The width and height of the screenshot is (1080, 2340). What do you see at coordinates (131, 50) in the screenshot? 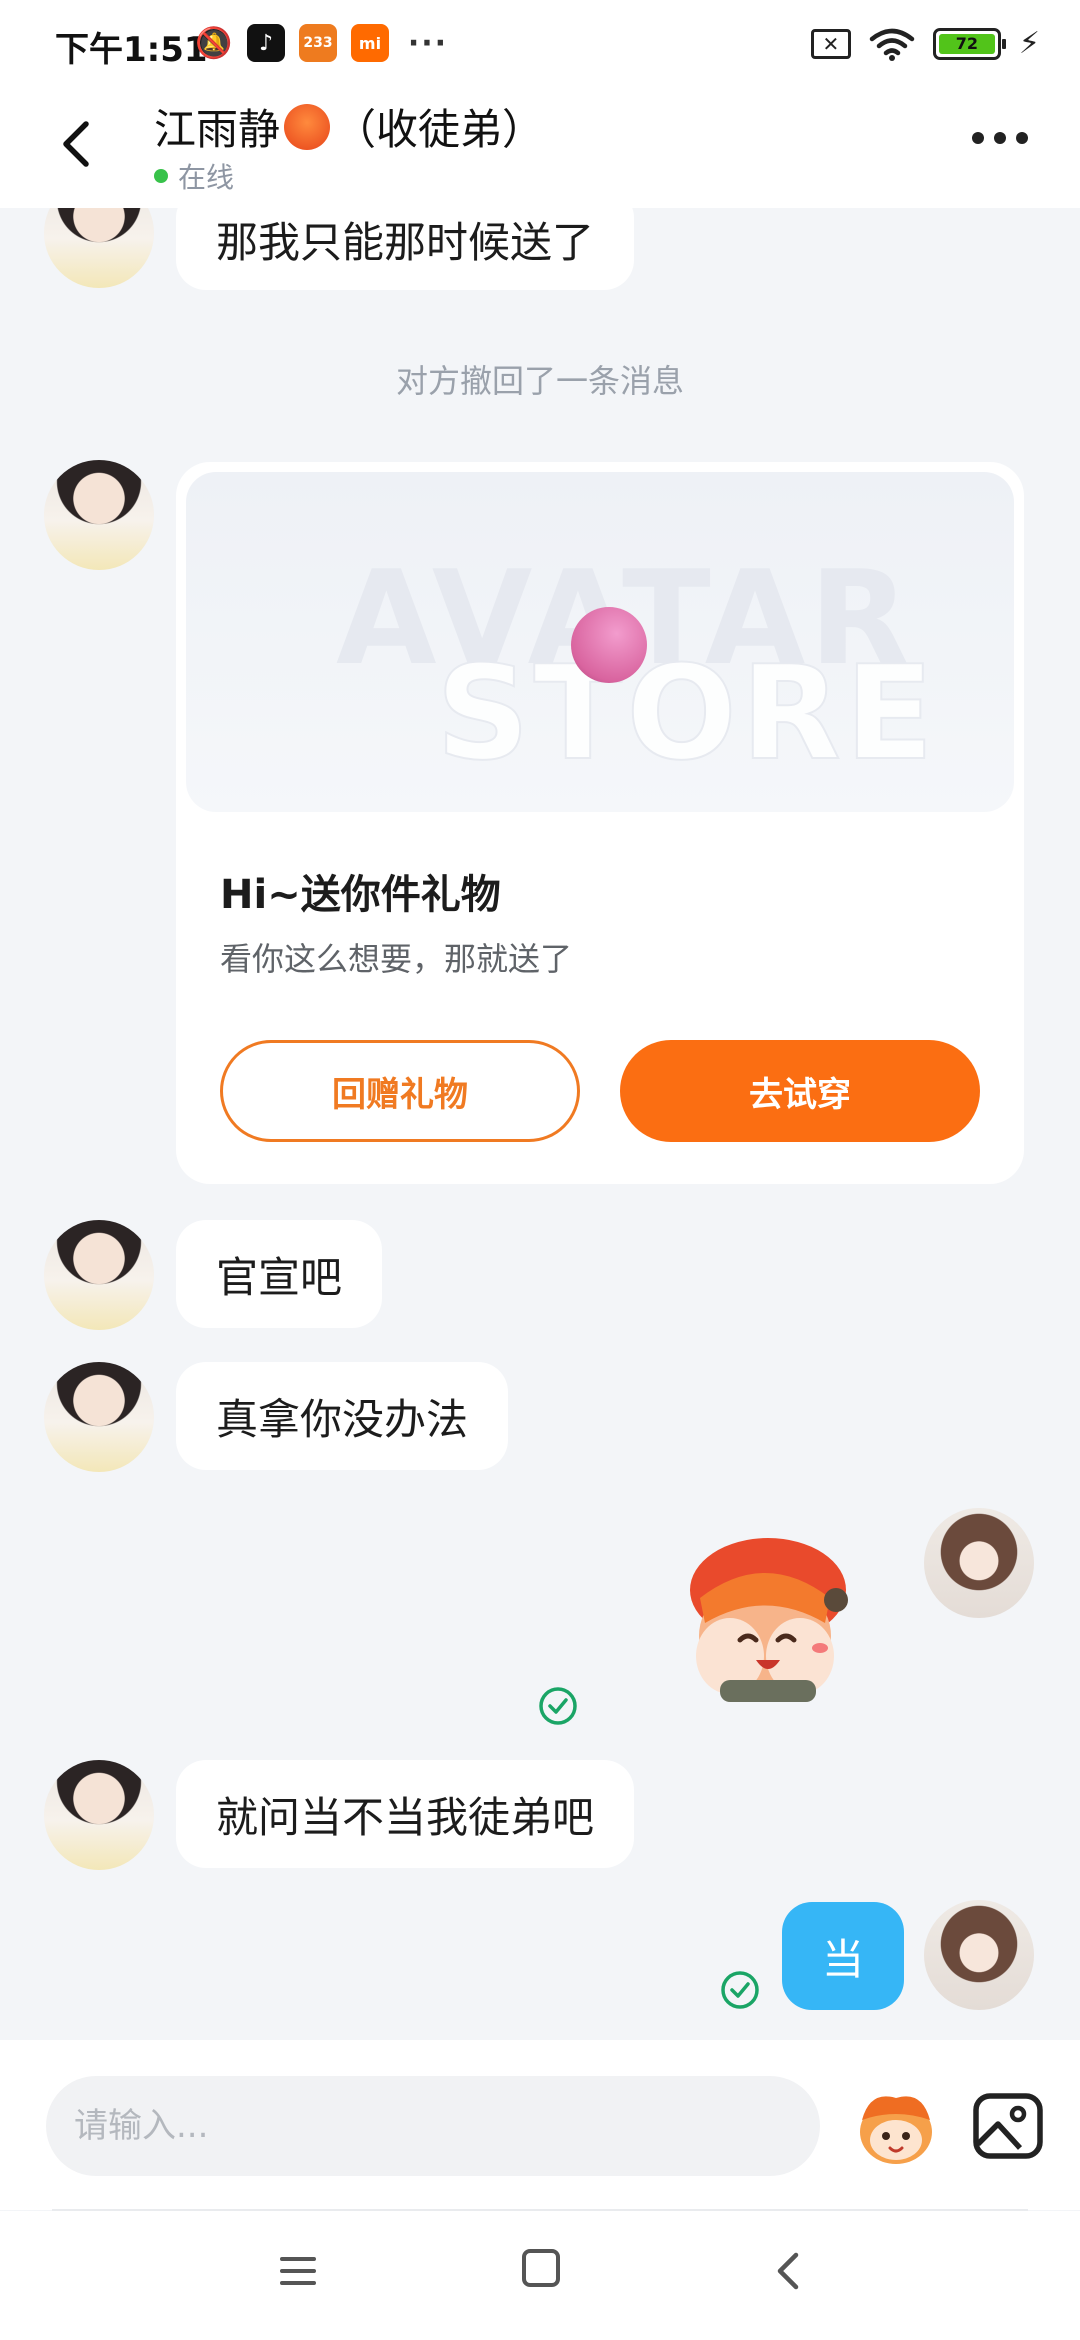
I see `status-time: 下午1:51` at bounding box center [131, 50].